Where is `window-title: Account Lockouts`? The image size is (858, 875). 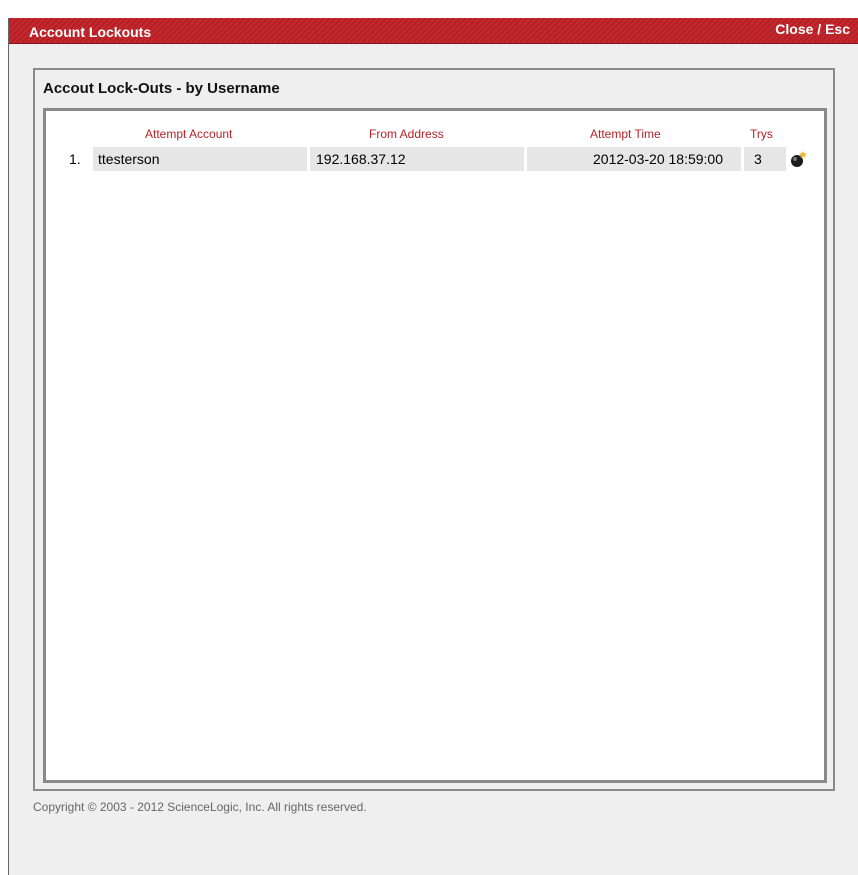 window-title: Account Lockouts is located at coordinates (90, 32).